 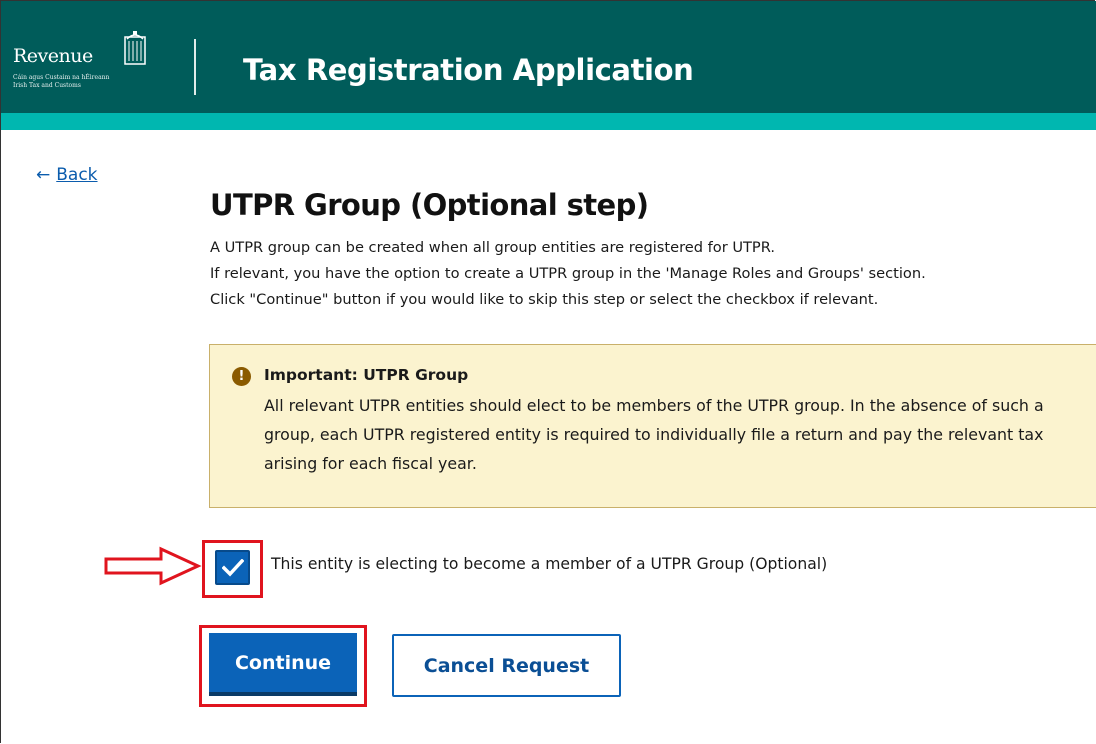 What do you see at coordinates (53, 56) in the screenshot?
I see `logo-wordmark: Revenue` at bounding box center [53, 56].